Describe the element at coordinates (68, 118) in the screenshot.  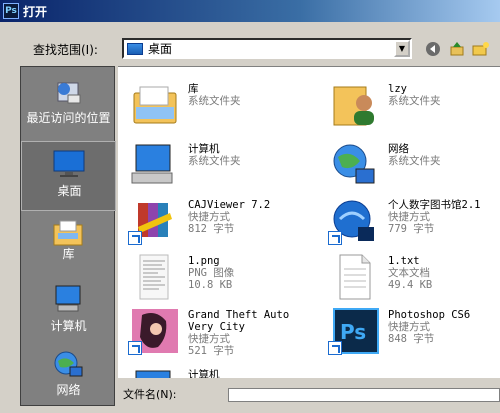
I see `place-recent-label: 最近访问的位置` at that location.